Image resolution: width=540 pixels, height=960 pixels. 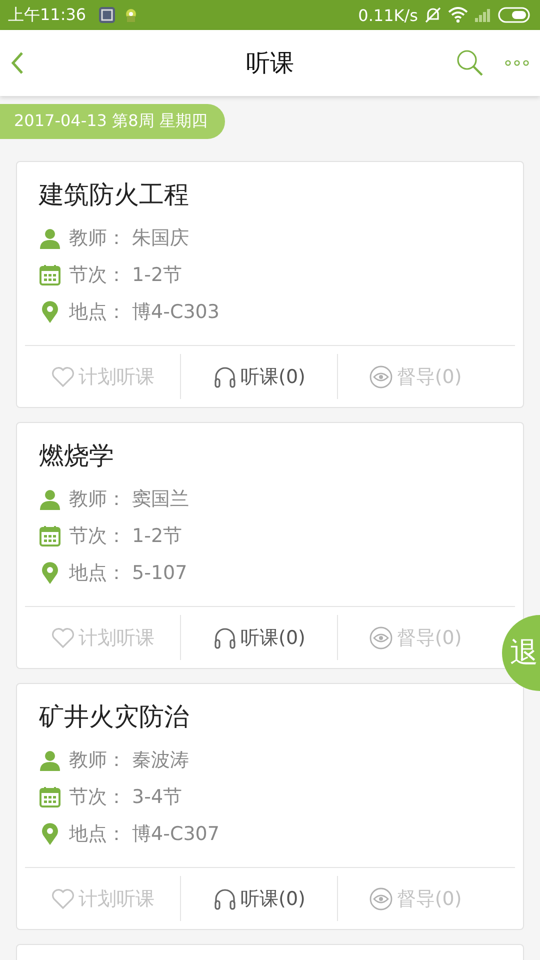 What do you see at coordinates (270, 63) in the screenshot?
I see `page-title: 听课` at bounding box center [270, 63].